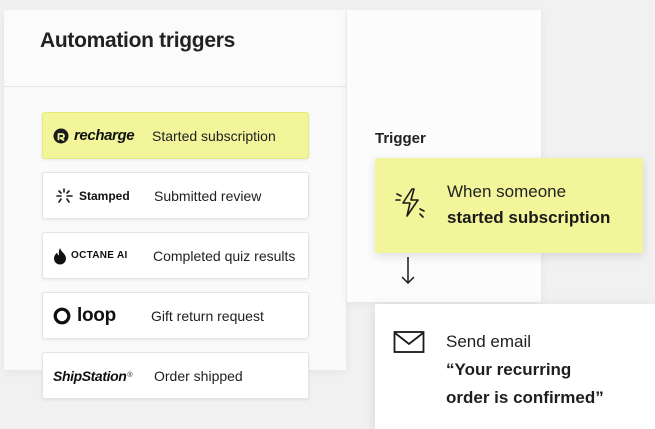 Image resolution: width=655 pixels, height=429 pixels. Describe the element at coordinates (214, 135) in the screenshot. I see `trigger-label: Started subscription` at that location.